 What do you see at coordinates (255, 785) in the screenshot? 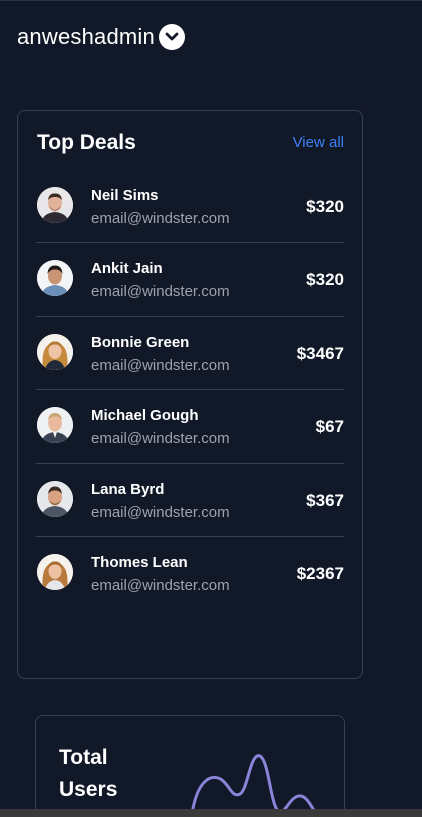
I see `users-sparkline` at bounding box center [255, 785].